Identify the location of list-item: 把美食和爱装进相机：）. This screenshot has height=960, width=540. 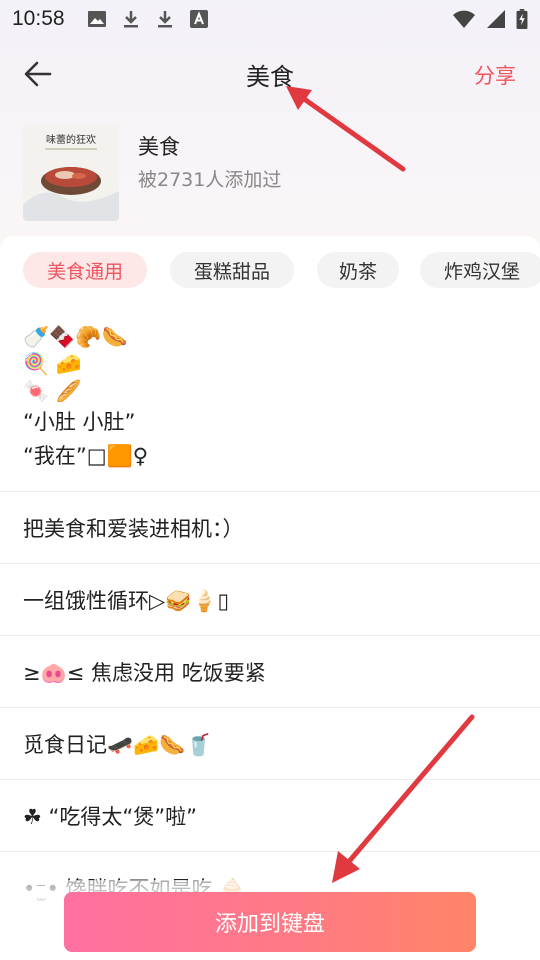
(270, 528).